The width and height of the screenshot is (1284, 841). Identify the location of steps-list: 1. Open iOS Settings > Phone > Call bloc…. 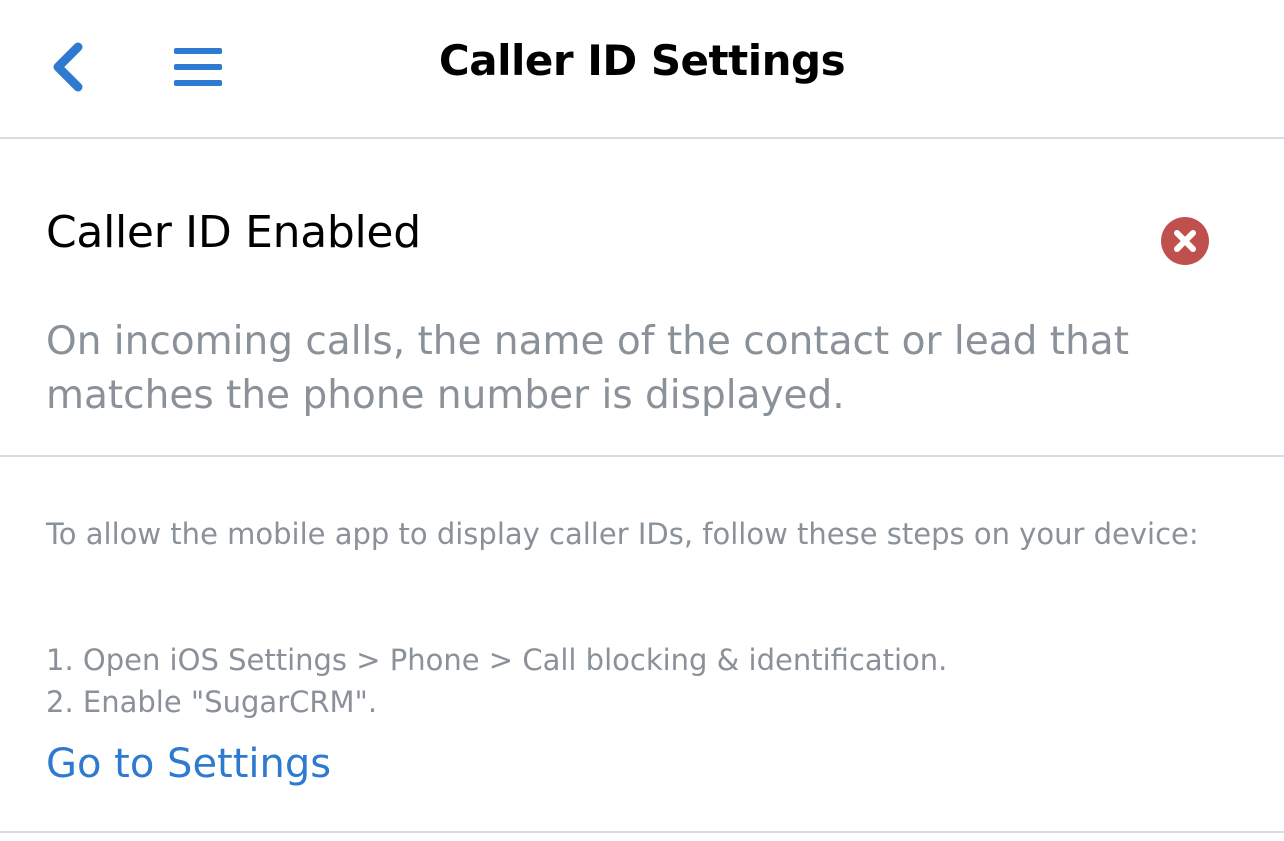
(496, 681).